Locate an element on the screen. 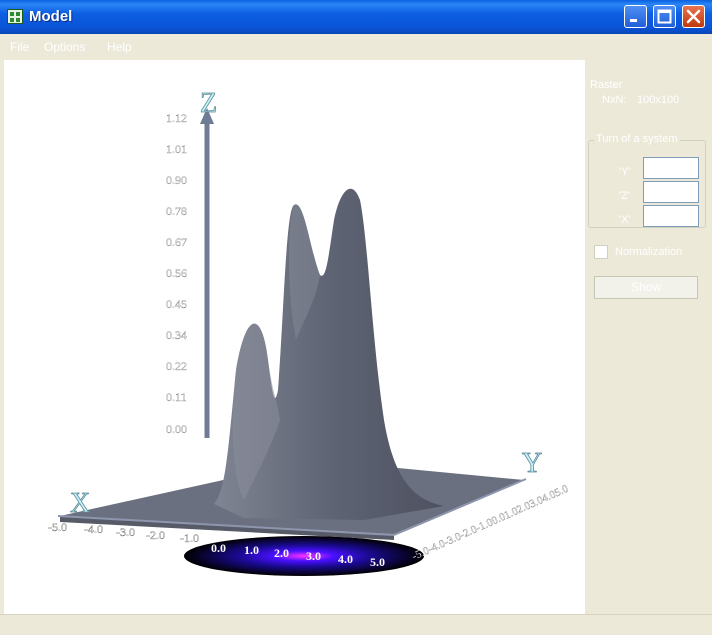 This screenshot has height=635, width=712. minimize-button is located at coordinates (635, 16).